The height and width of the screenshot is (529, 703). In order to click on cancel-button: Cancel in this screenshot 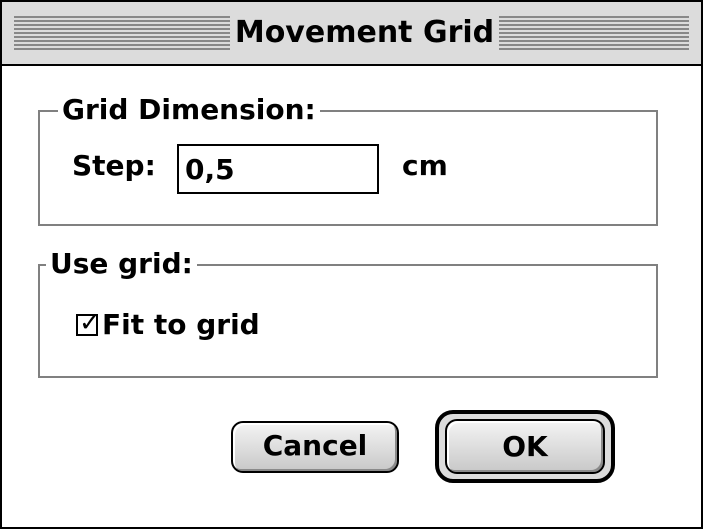, I will do `click(315, 447)`.